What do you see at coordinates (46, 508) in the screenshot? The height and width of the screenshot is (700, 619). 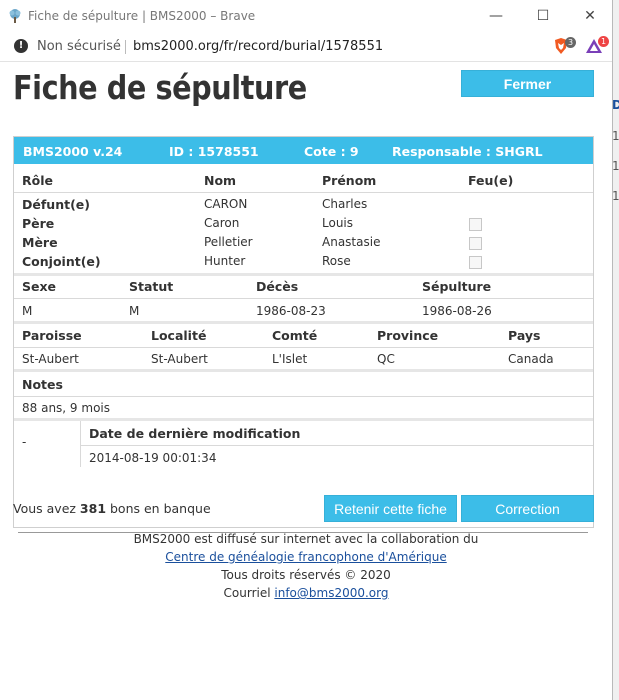 I see `bank-prefix: Vous avez` at bounding box center [46, 508].